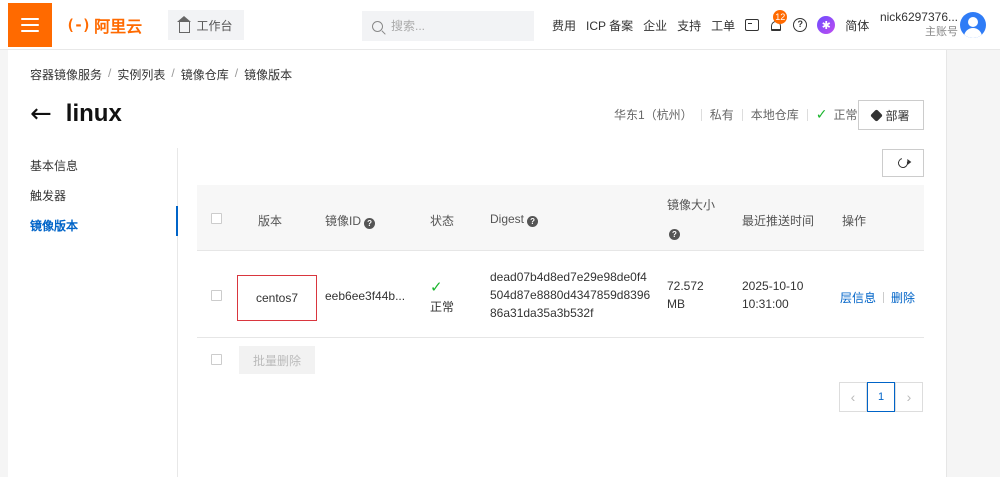 The width and height of the screenshot is (1000, 477). What do you see at coordinates (735, 114) in the screenshot?
I see `repo-meta: 华东1（杭州） 私有 本地仓库 ✓ 正常` at bounding box center [735, 114].